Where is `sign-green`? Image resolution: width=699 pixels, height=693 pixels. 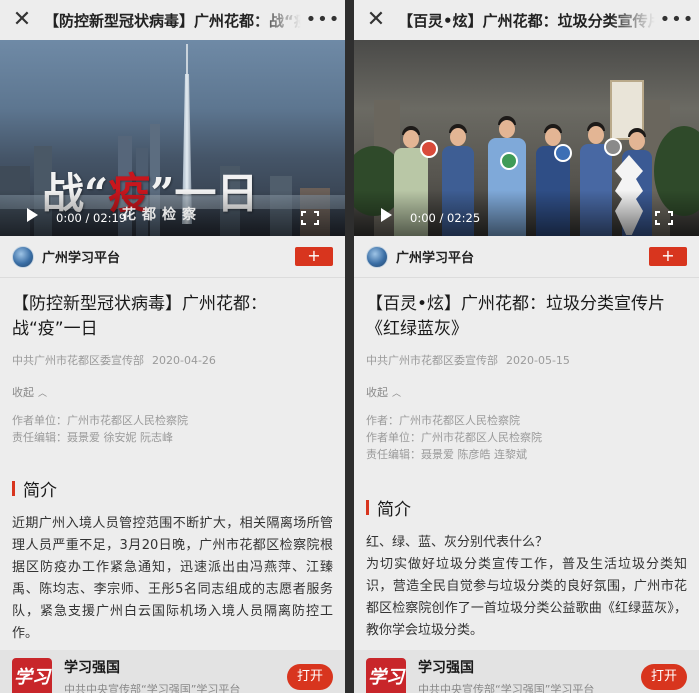
sign-green is located at coordinates (509, 161).